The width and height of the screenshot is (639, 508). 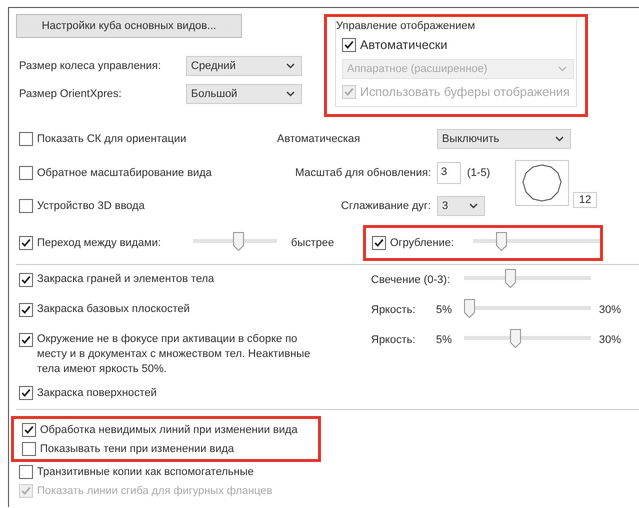 What do you see at coordinates (244, 66) in the screenshot?
I see `dropdown: Средний` at bounding box center [244, 66].